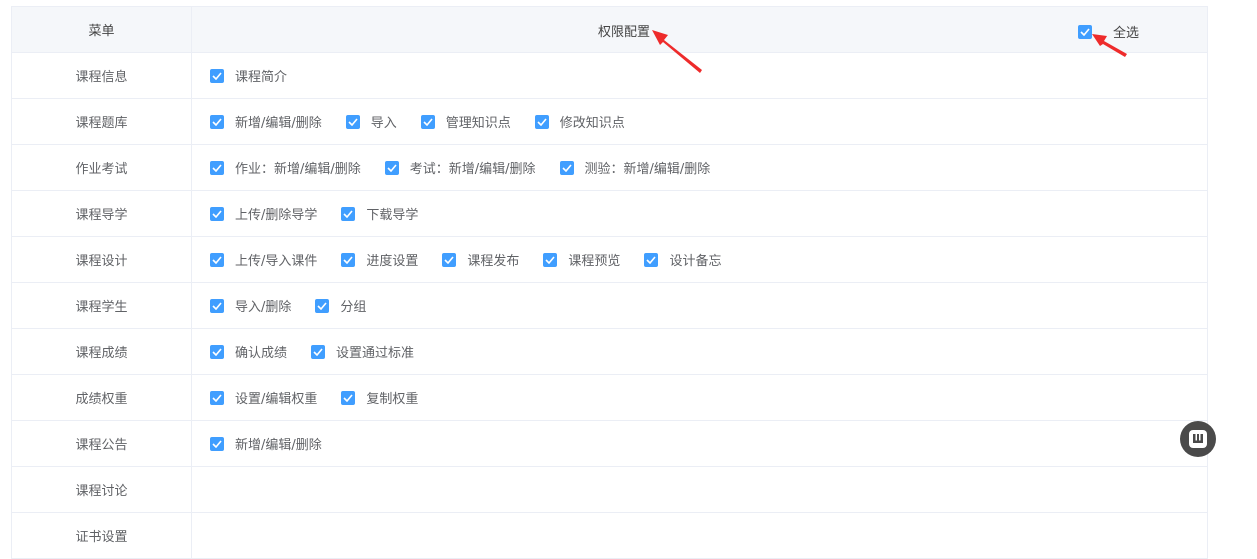 This screenshot has height=559, width=1257. What do you see at coordinates (261, 77) in the screenshot?
I see `permission-label: 课程简介` at bounding box center [261, 77].